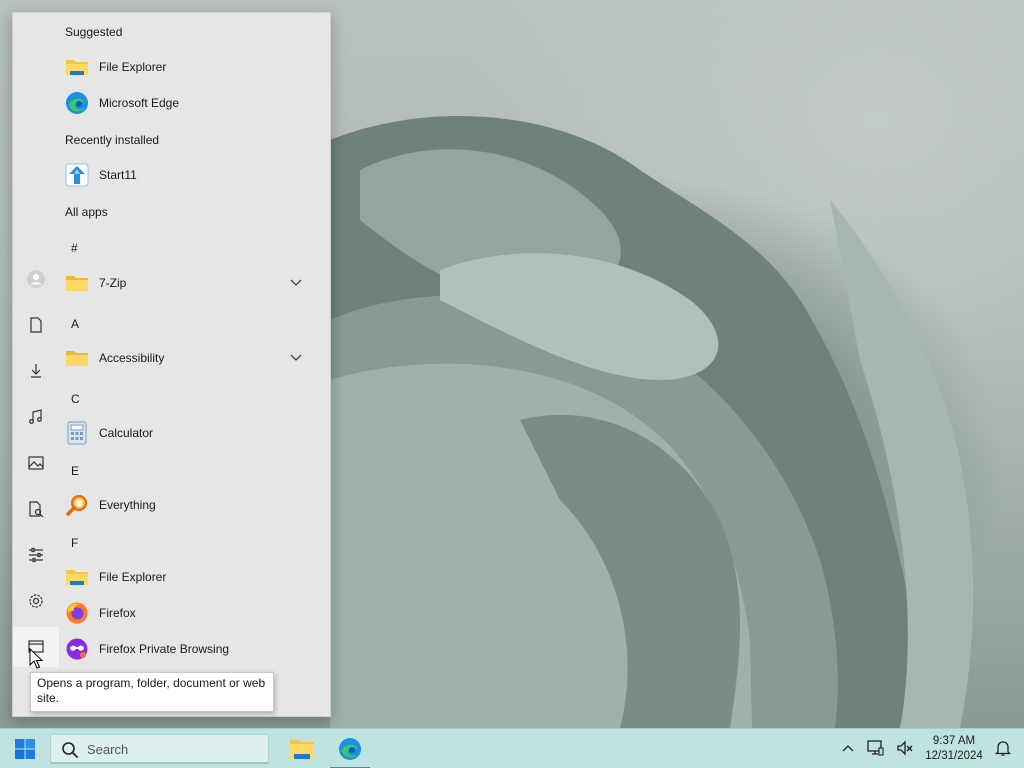 Image resolution: width=1024 pixels, height=768 pixels. I want to click on personalization-icon, so click(36, 555).